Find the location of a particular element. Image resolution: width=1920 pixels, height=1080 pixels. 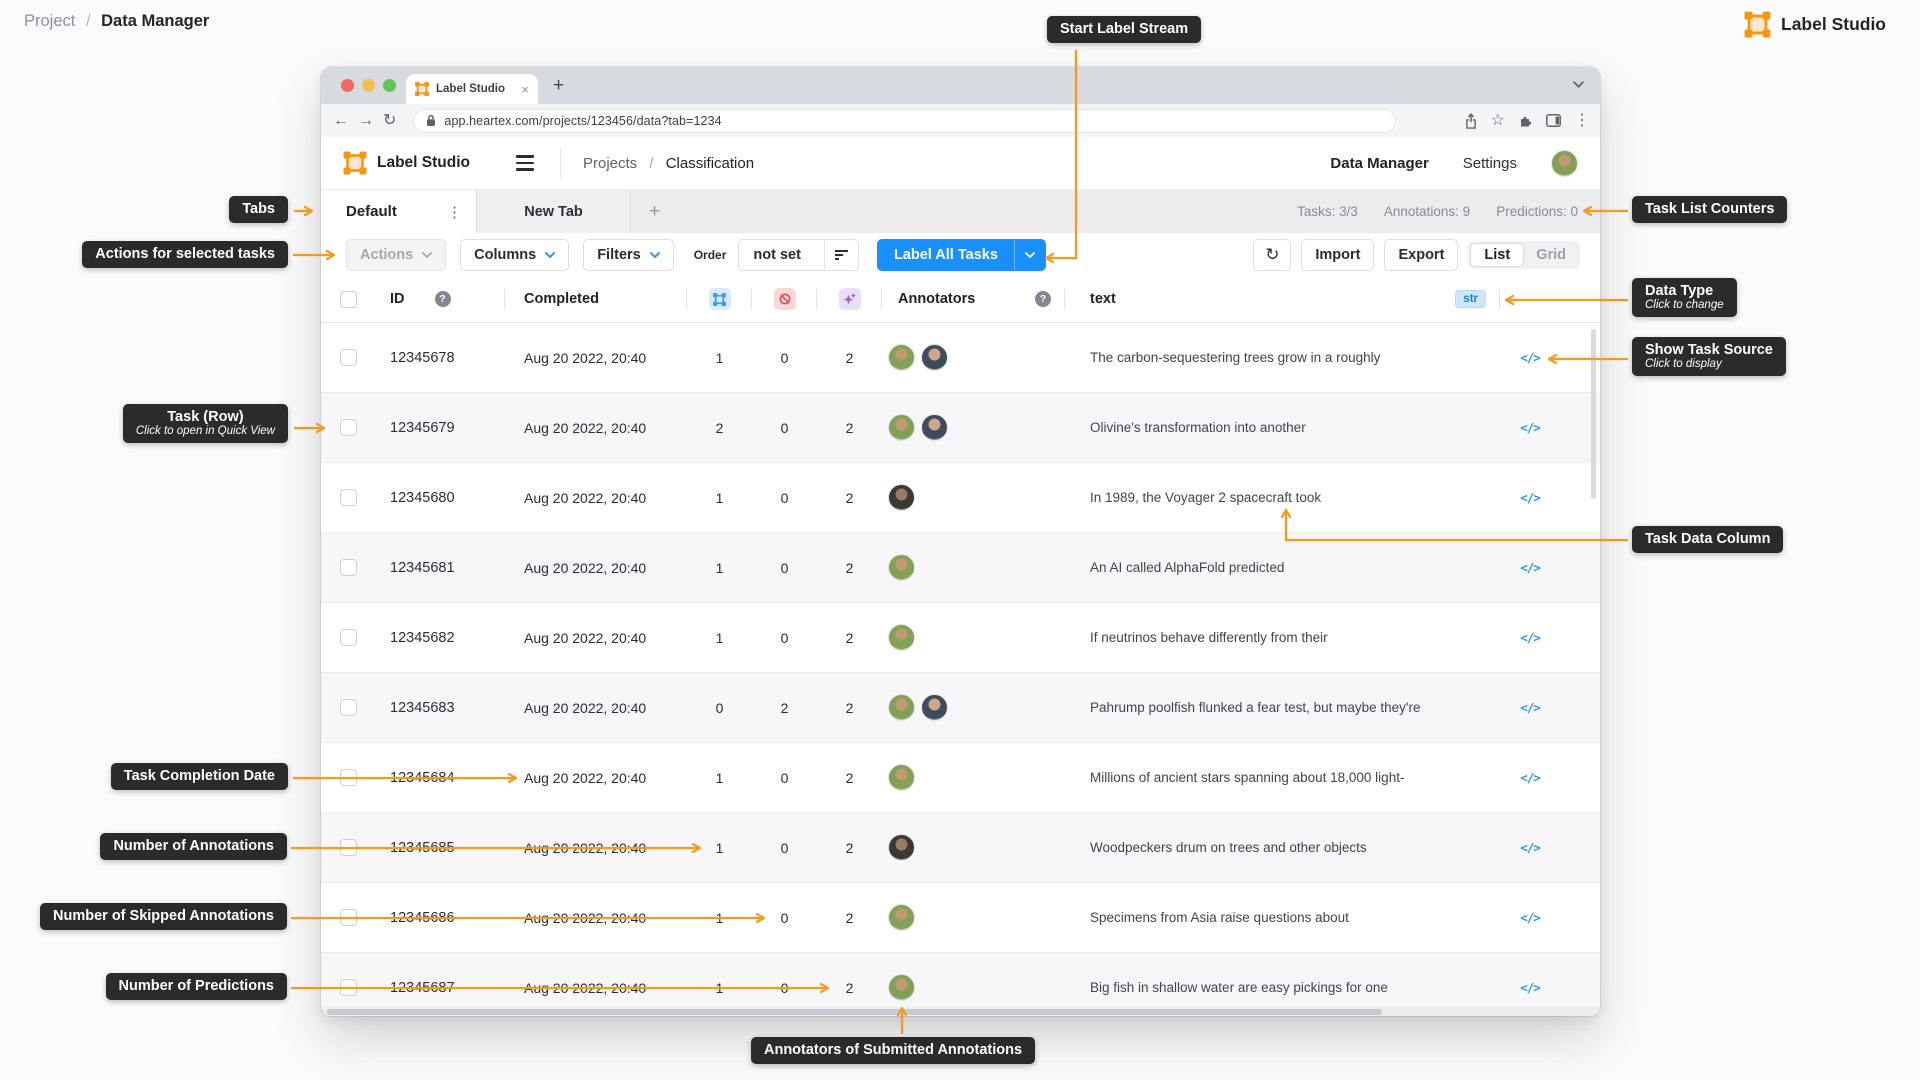

vertical-scrollbar is located at coordinates (1593, 414).